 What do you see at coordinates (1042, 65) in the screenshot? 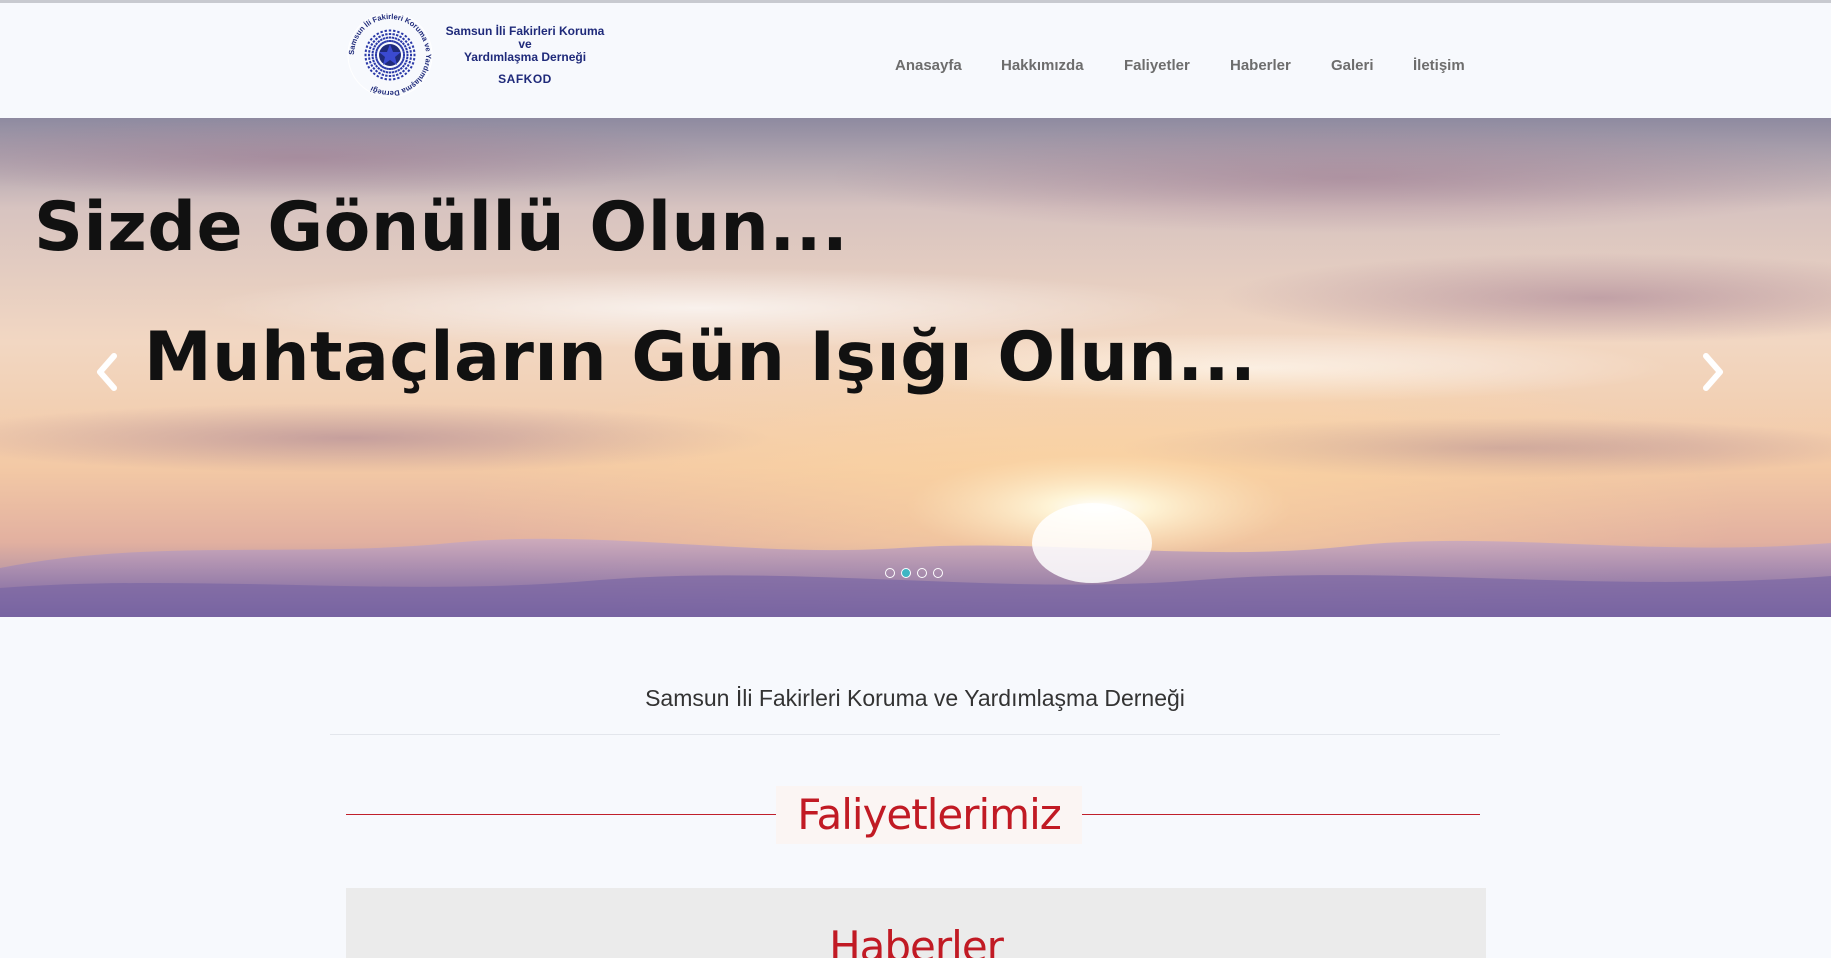
I see `nav-item-hakkimizda: Hakkımızda` at bounding box center [1042, 65].